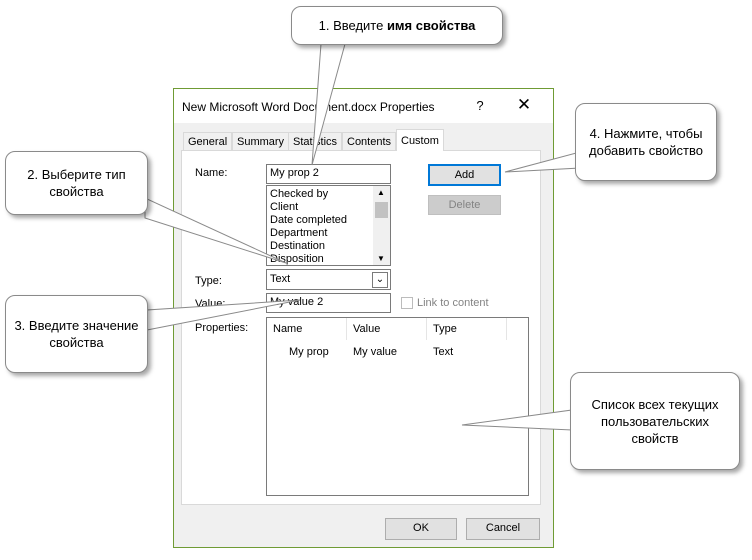 This screenshot has height=560, width=752. Describe the element at coordinates (517, 420) in the screenshot. I see `callout-5-pointer` at that location.